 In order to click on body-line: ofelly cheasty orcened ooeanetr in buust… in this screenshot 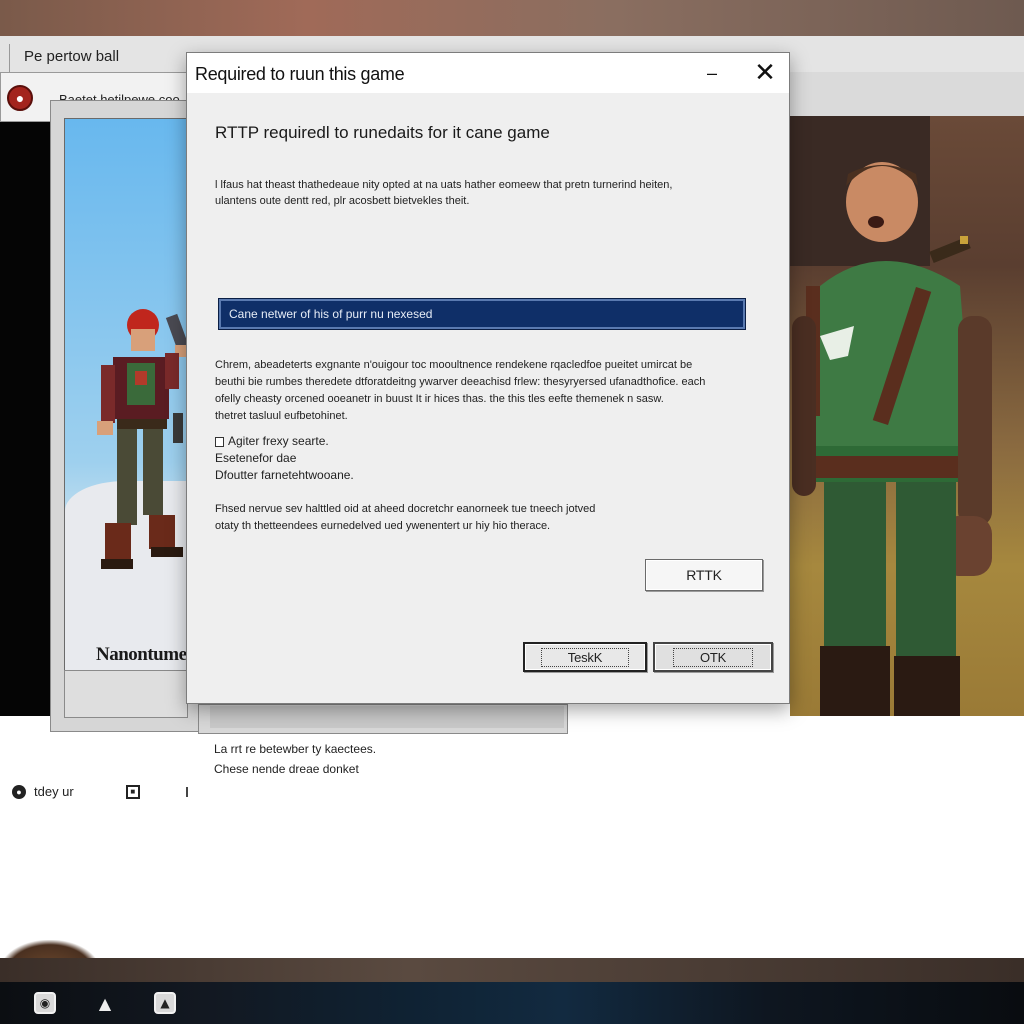, I will do `click(439, 399)`.